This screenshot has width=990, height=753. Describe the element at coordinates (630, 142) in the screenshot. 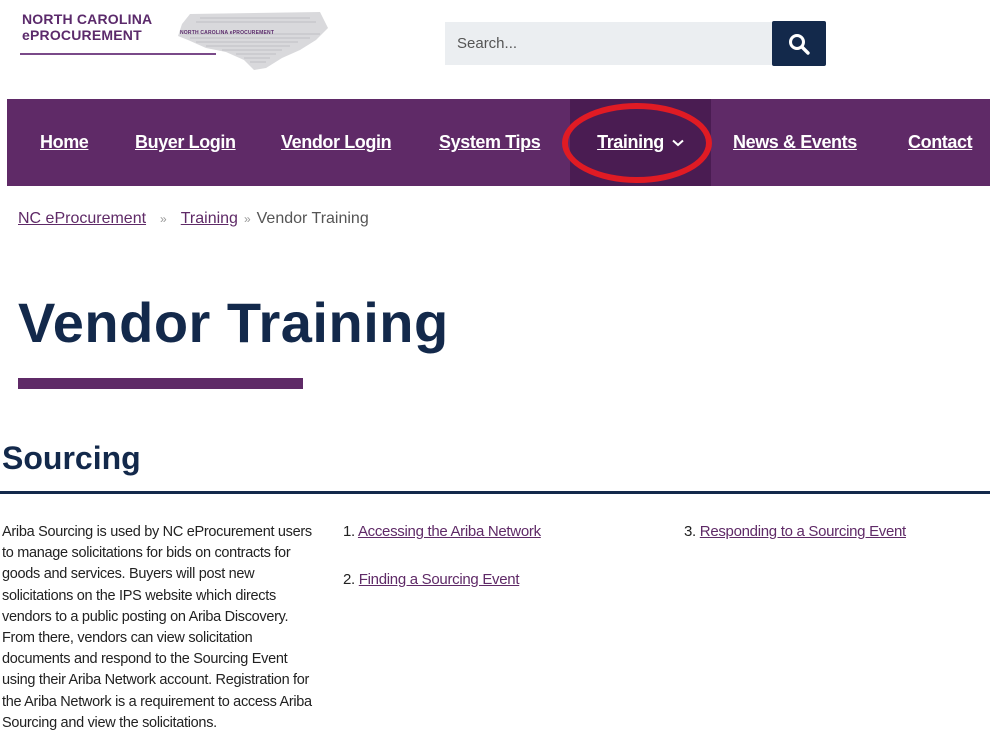

I see `nav-item-training-label: Training` at that location.